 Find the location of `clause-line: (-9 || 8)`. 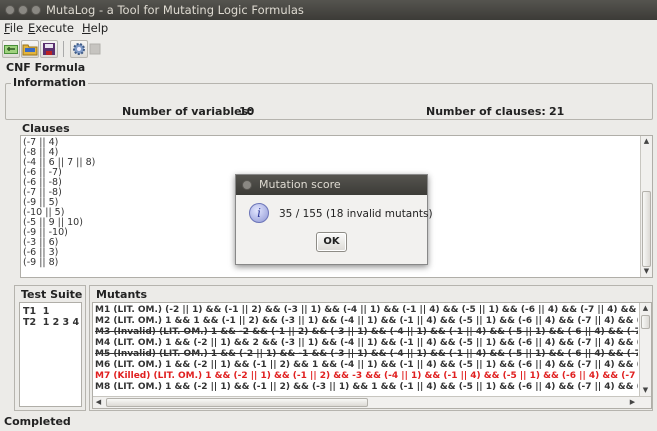

clause-line: (-9 || 8) is located at coordinates (41, 262).